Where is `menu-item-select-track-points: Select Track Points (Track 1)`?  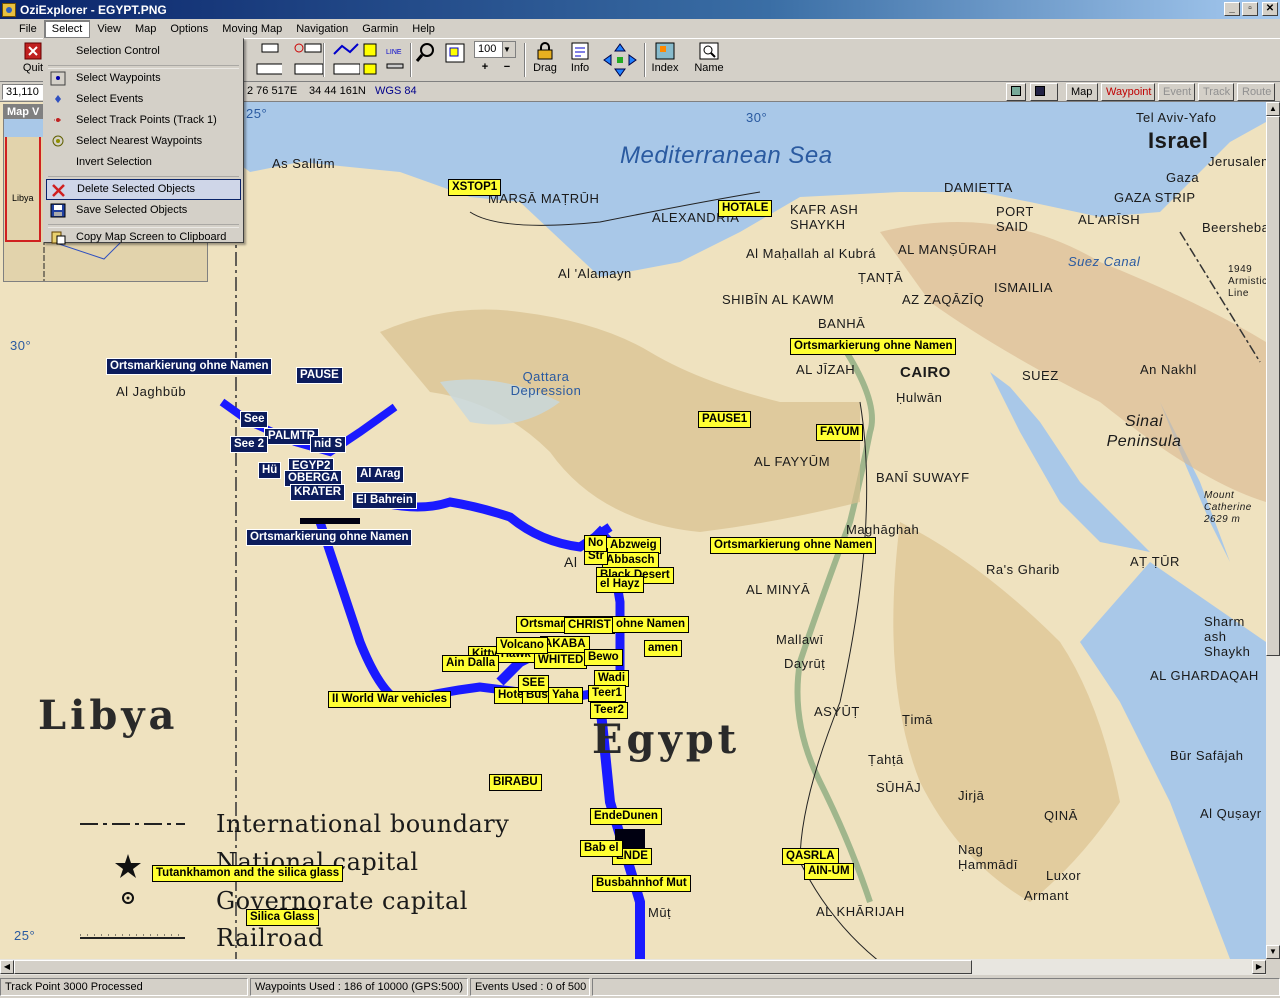
menu-item-select-track-points: Select Track Points (Track 1) is located at coordinates (143, 120).